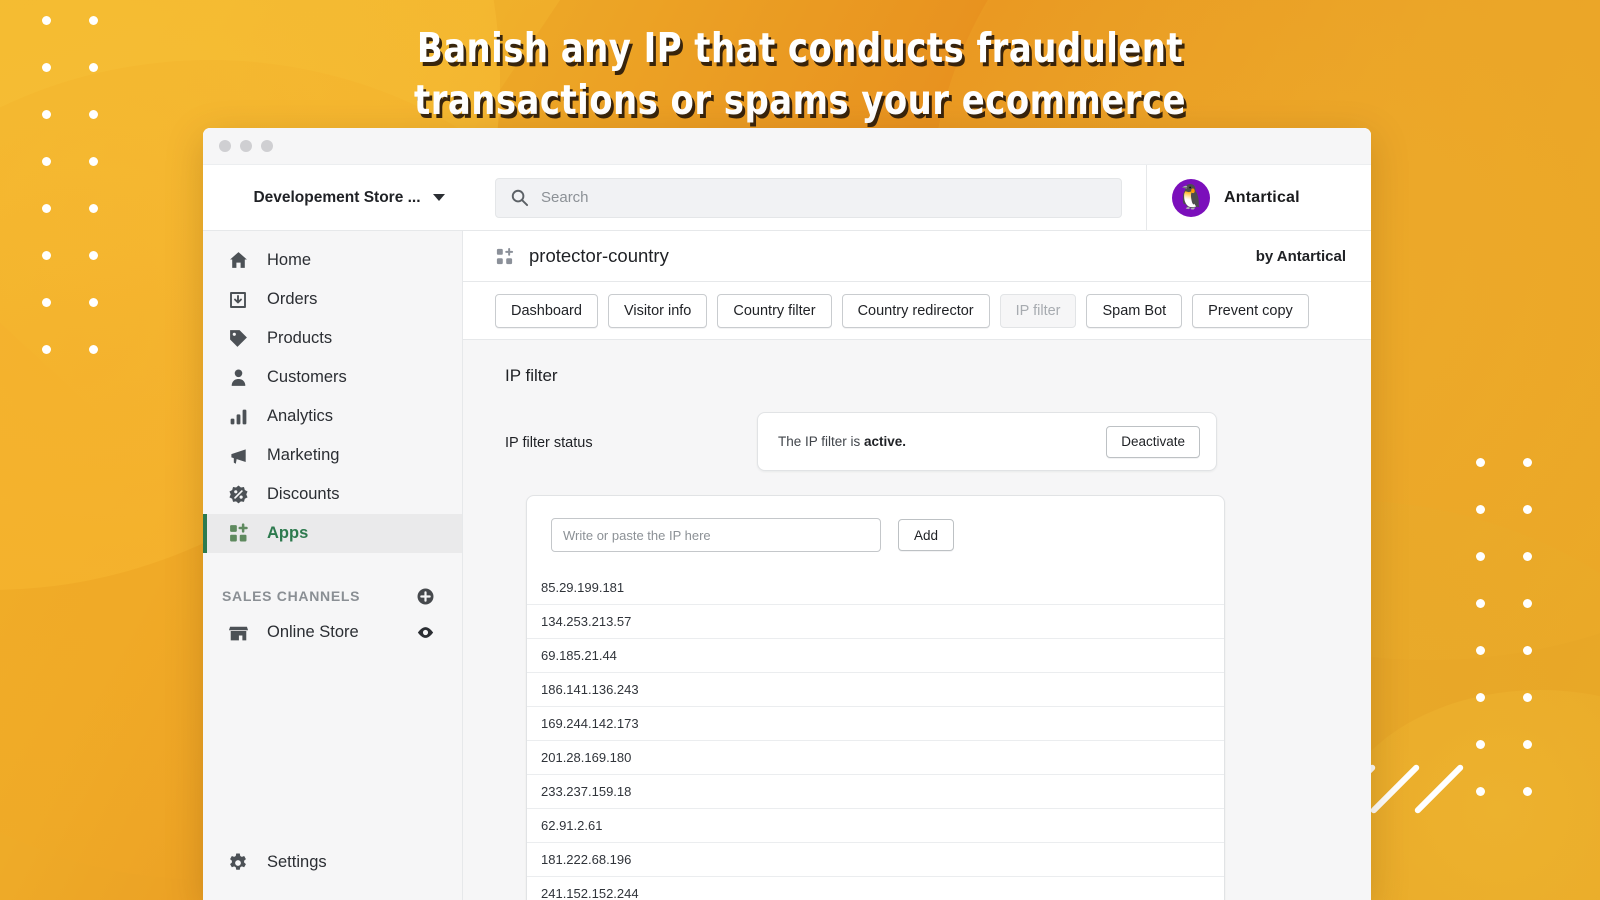 The width and height of the screenshot is (1600, 900). What do you see at coordinates (238, 339) in the screenshot?
I see `tag-icon` at bounding box center [238, 339].